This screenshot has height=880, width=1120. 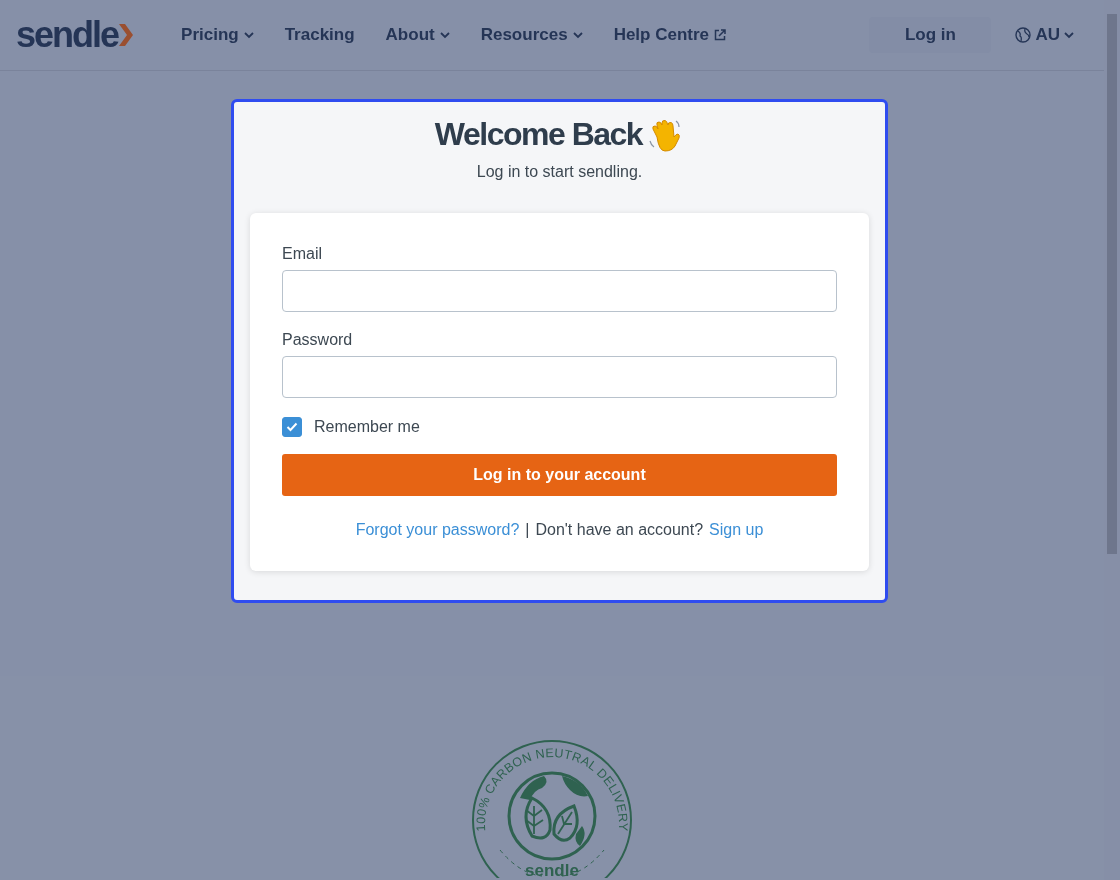 What do you see at coordinates (559, 172) in the screenshot?
I see `subtitle: Log in to start sendling.` at bounding box center [559, 172].